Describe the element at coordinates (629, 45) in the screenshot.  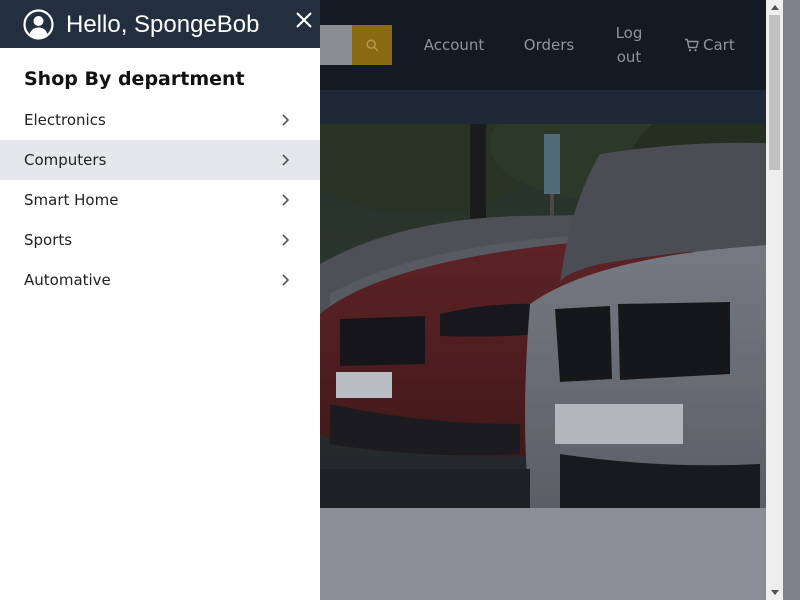
I see `logout-link: Log out` at that location.